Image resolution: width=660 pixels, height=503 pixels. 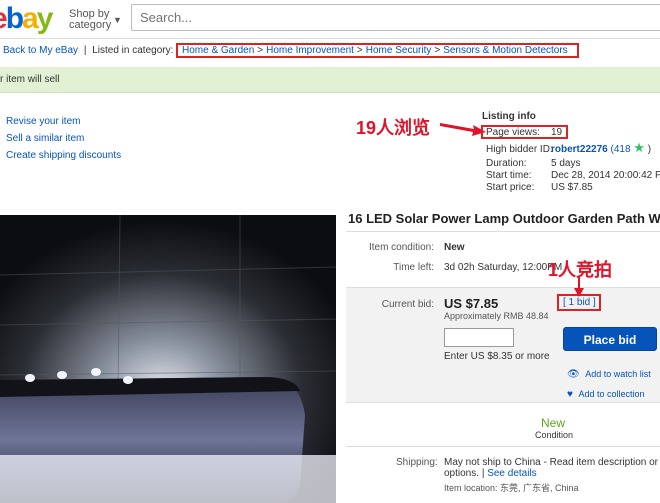 What do you see at coordinates (511, 473) in the screenshot?
I see `see-details-link: See details` at bounding box center [511, 473].